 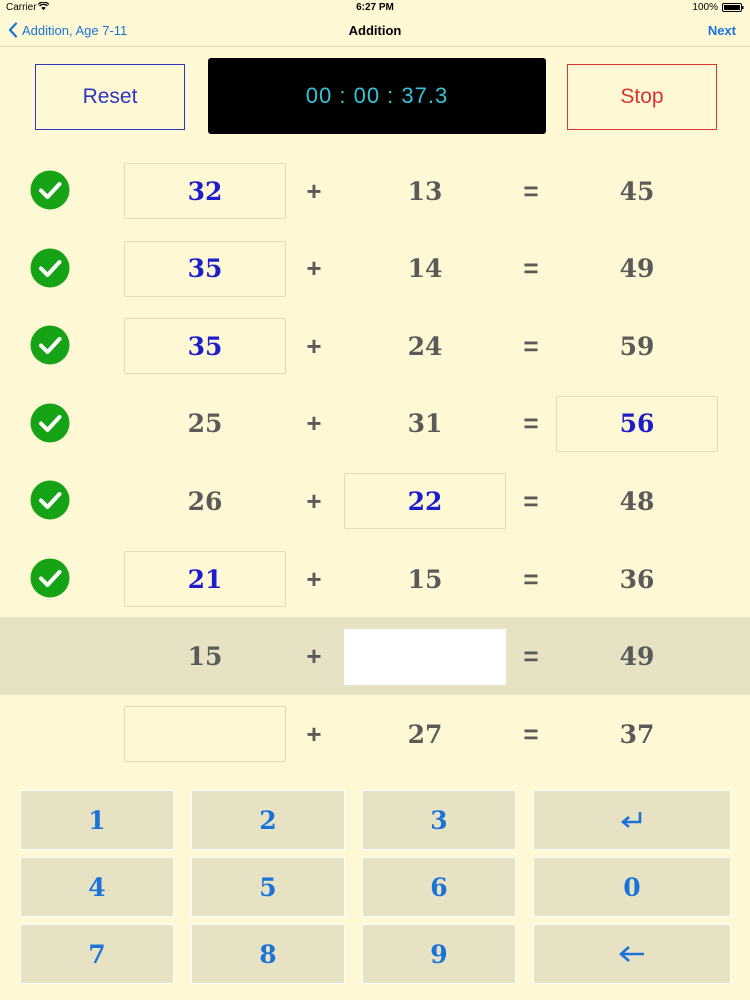 I want to click on operand-b-value: 24, so click(x=425, y=346).